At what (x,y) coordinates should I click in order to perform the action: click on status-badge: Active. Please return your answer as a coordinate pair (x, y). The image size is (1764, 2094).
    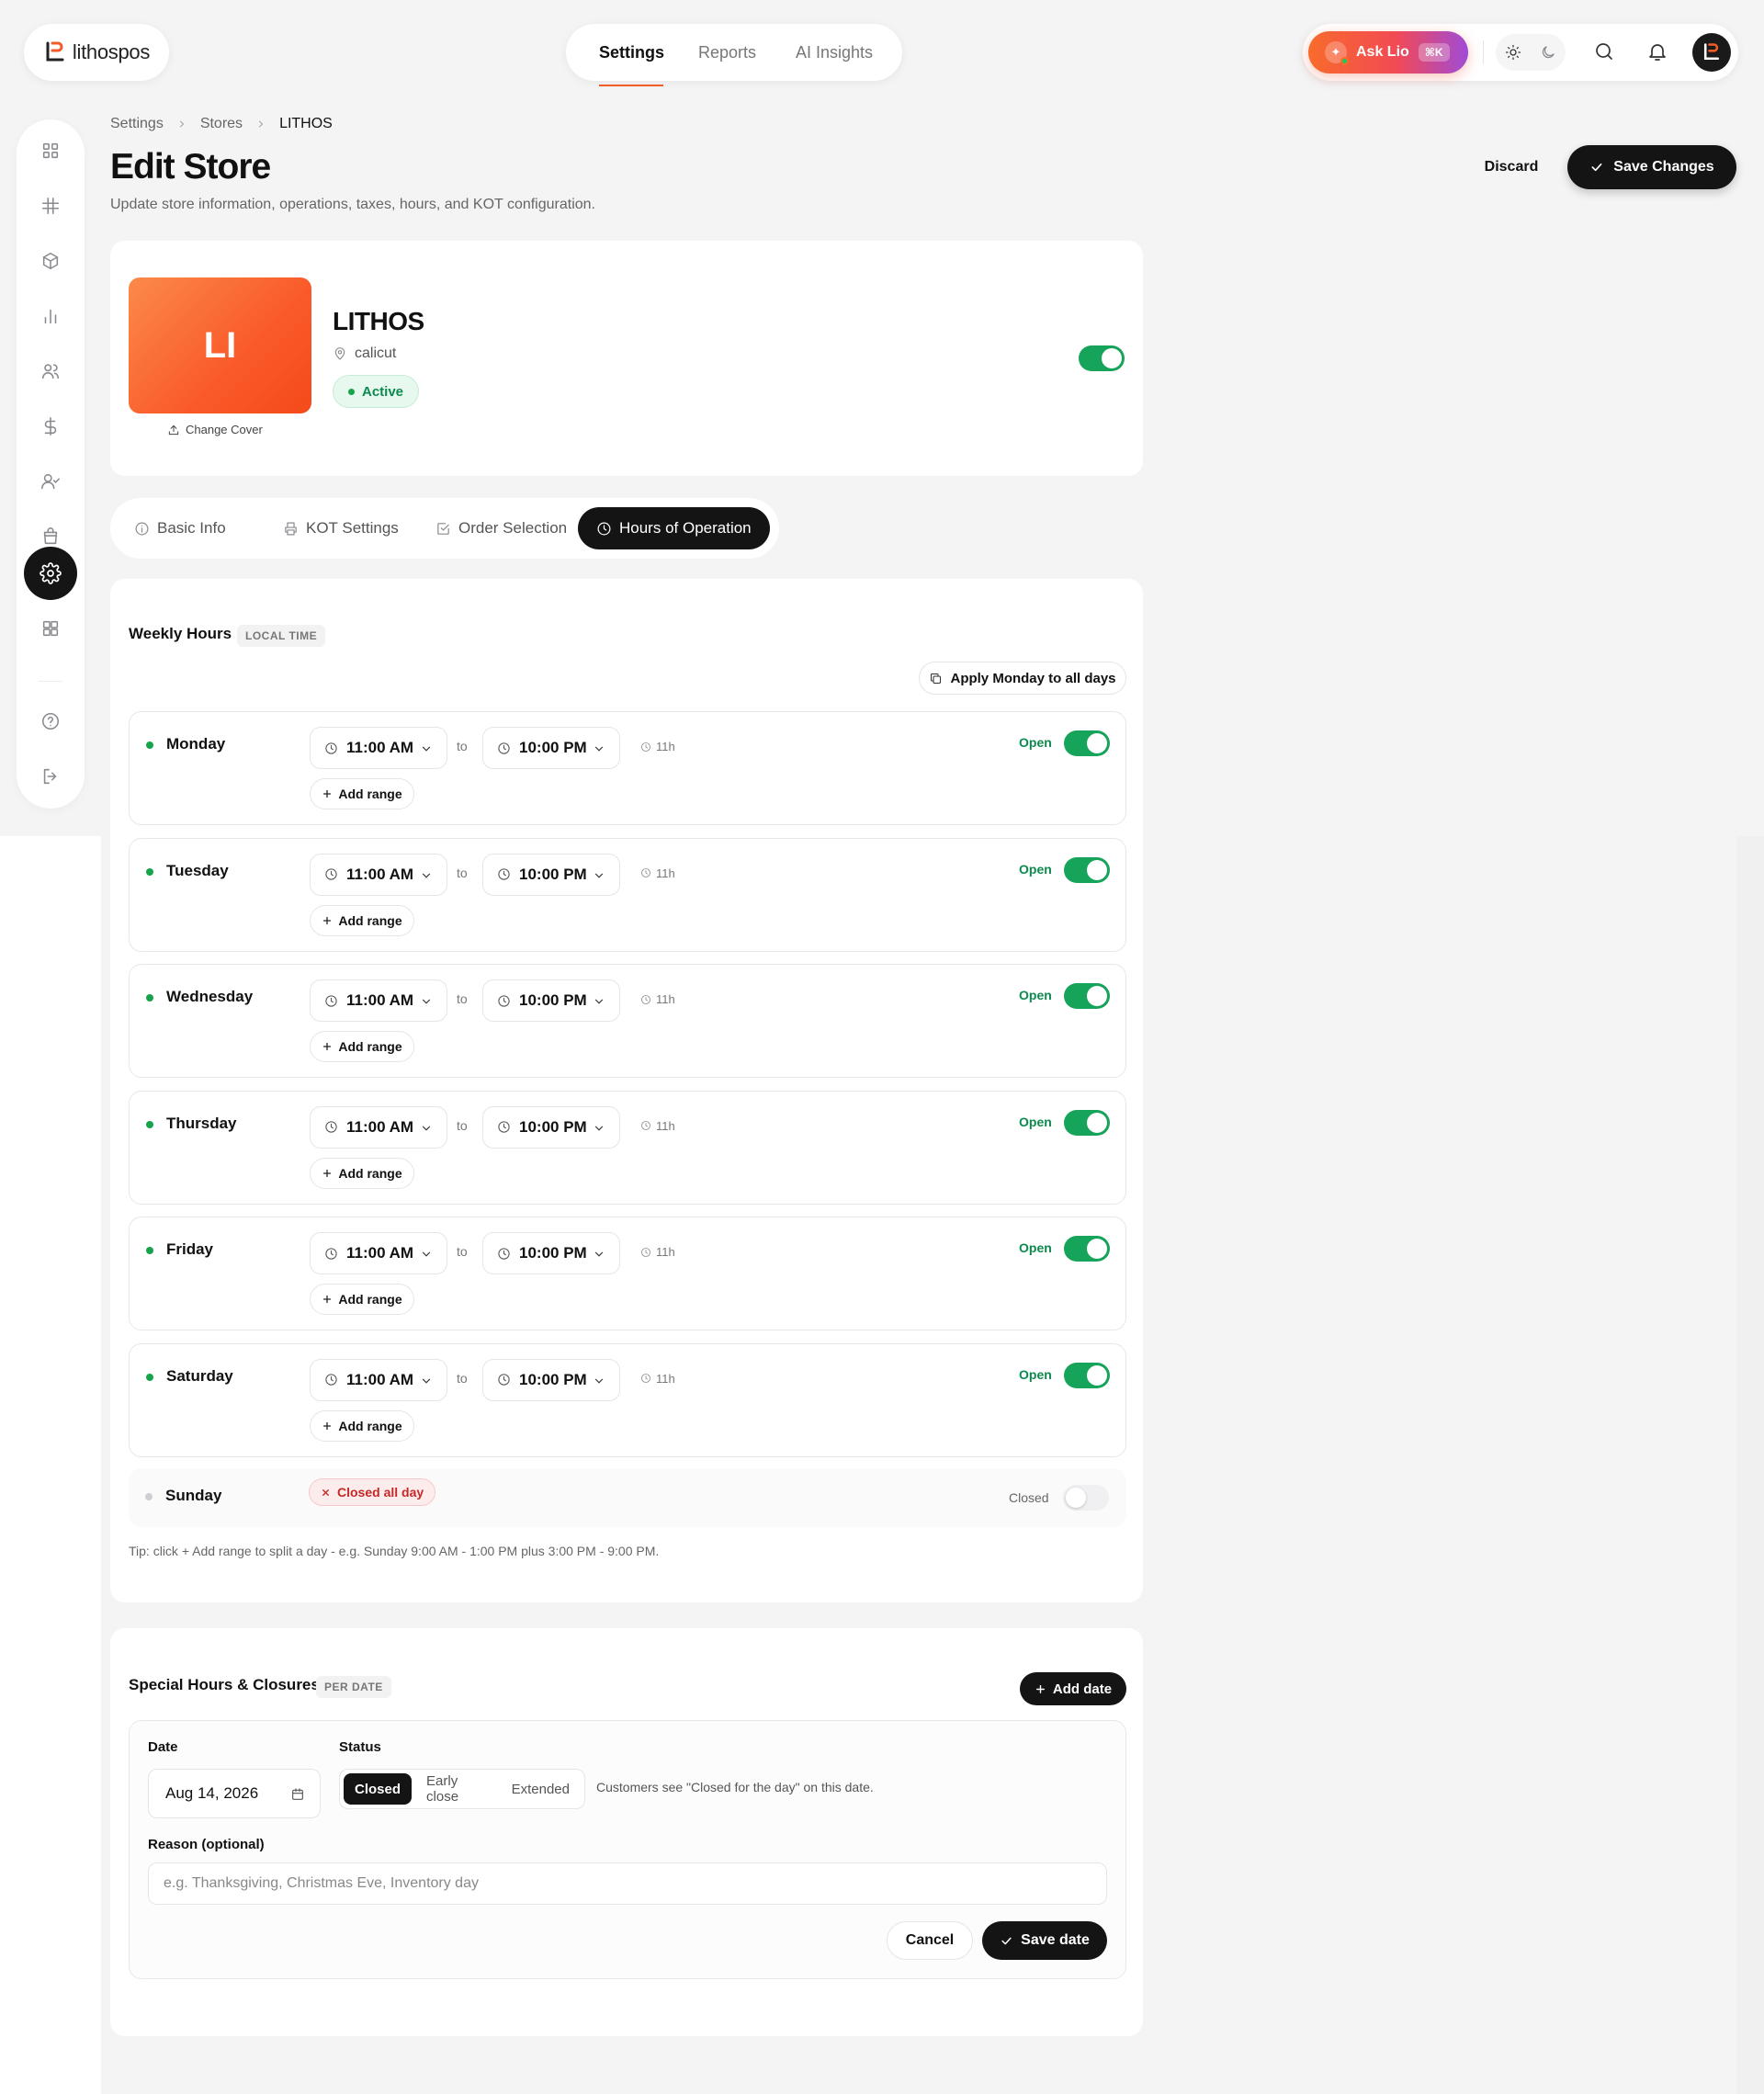
    Looking at the image, I should click on (376, 392).